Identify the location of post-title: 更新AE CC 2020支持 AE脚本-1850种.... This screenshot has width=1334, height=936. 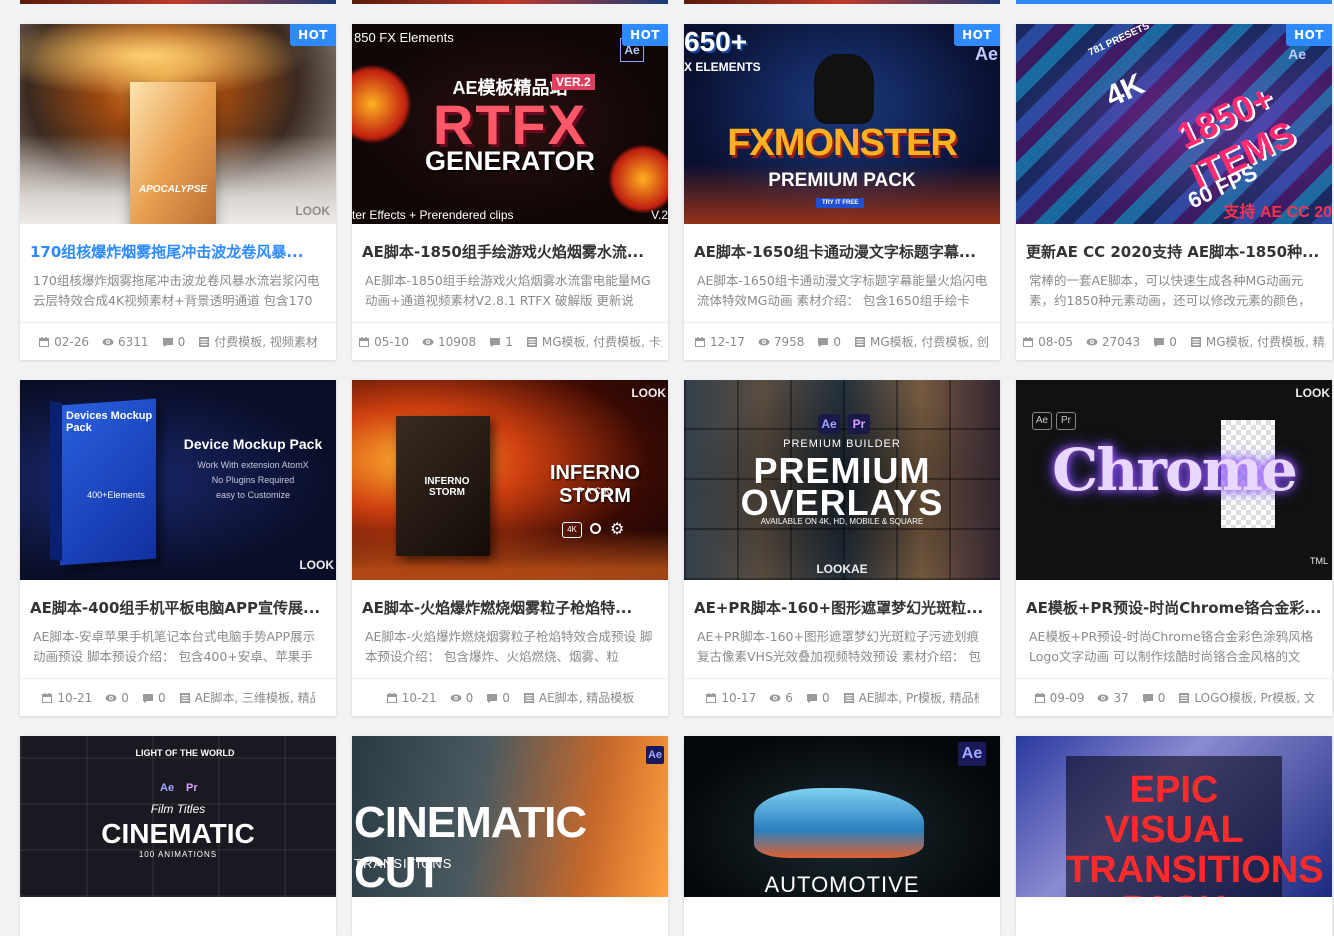
(1174, 243).